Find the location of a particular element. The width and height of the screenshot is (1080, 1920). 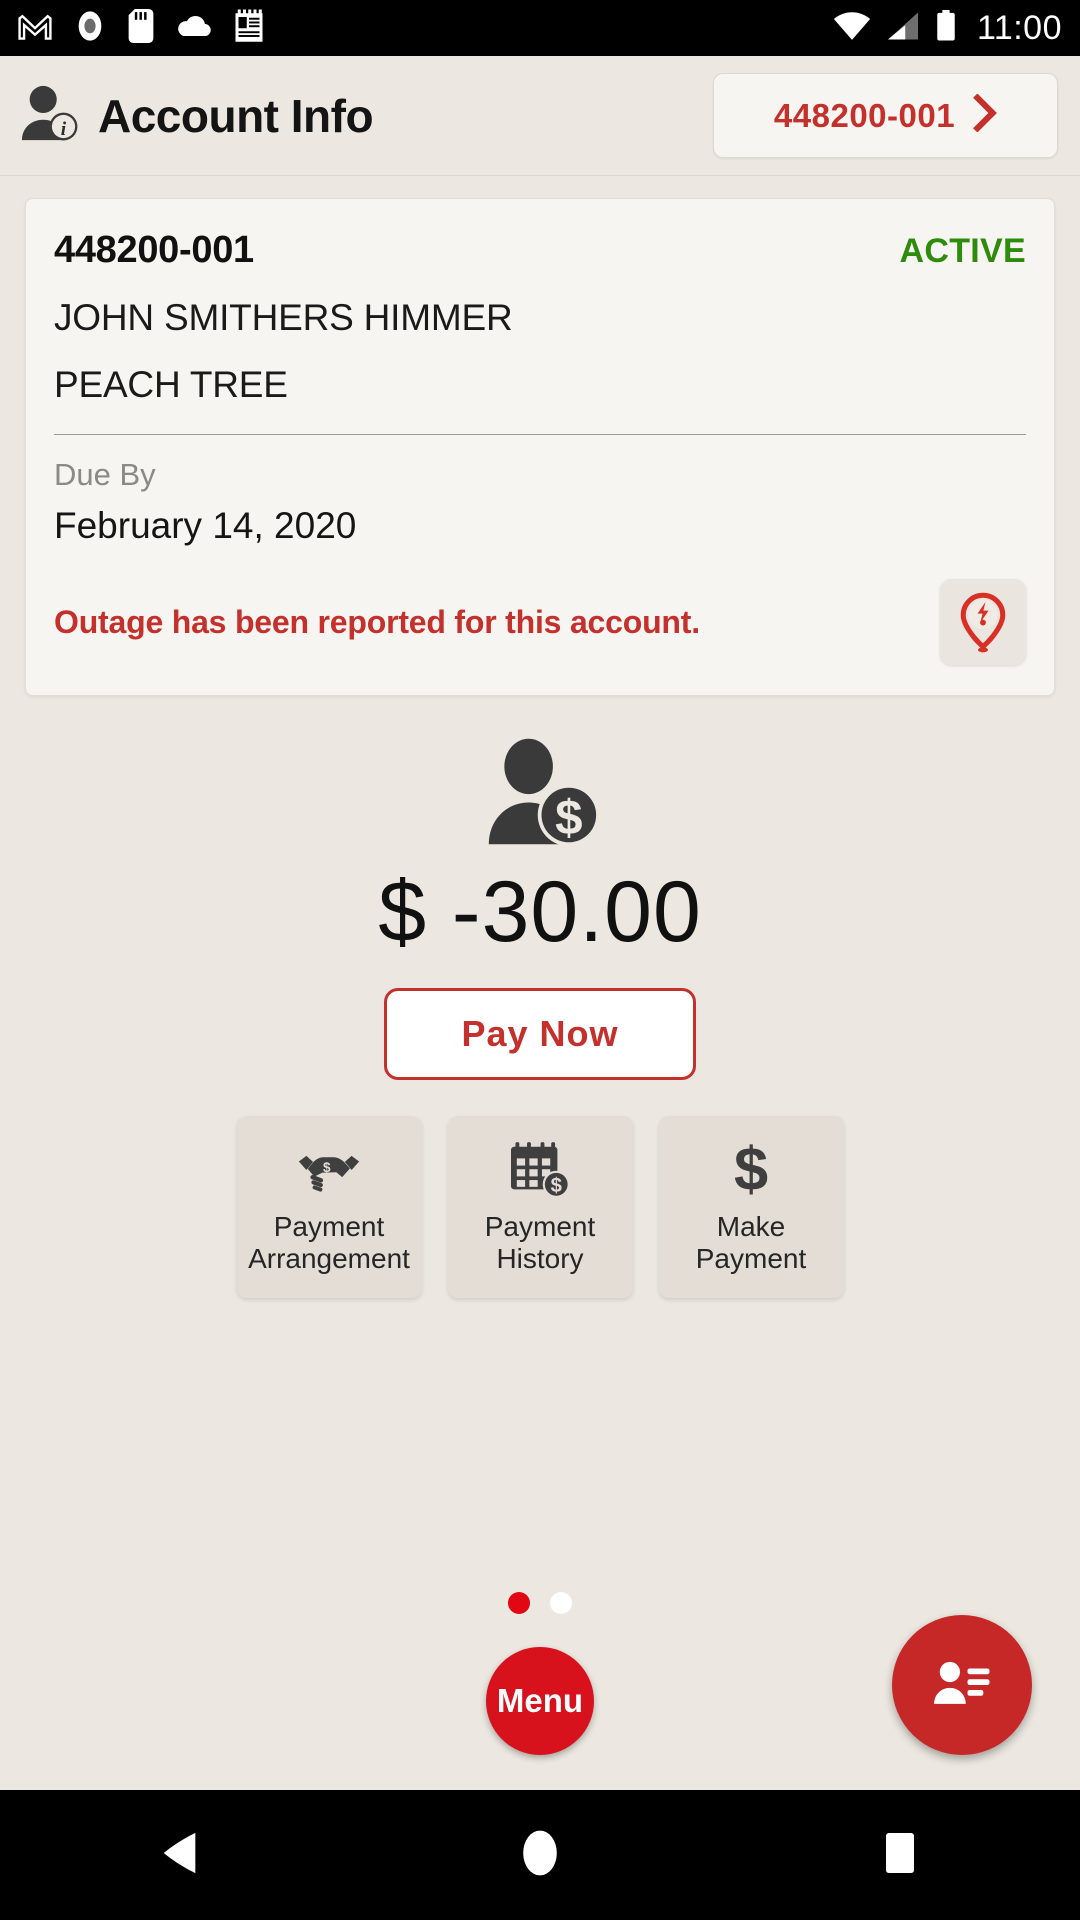

tile-label: Payment History is located at coordinates (540, 1242).